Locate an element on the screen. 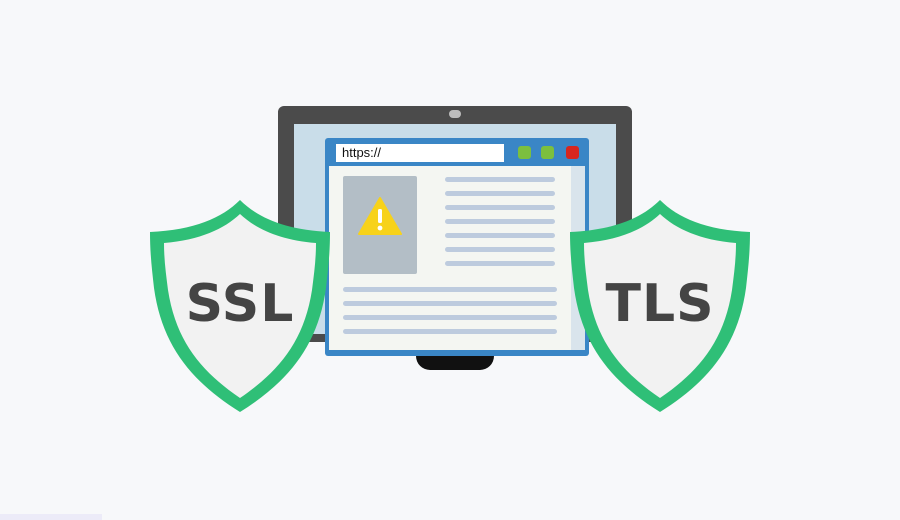 The width and height of the screenshot is (900, 520). ssl-label: SSL is located at coordinates (240, 304).